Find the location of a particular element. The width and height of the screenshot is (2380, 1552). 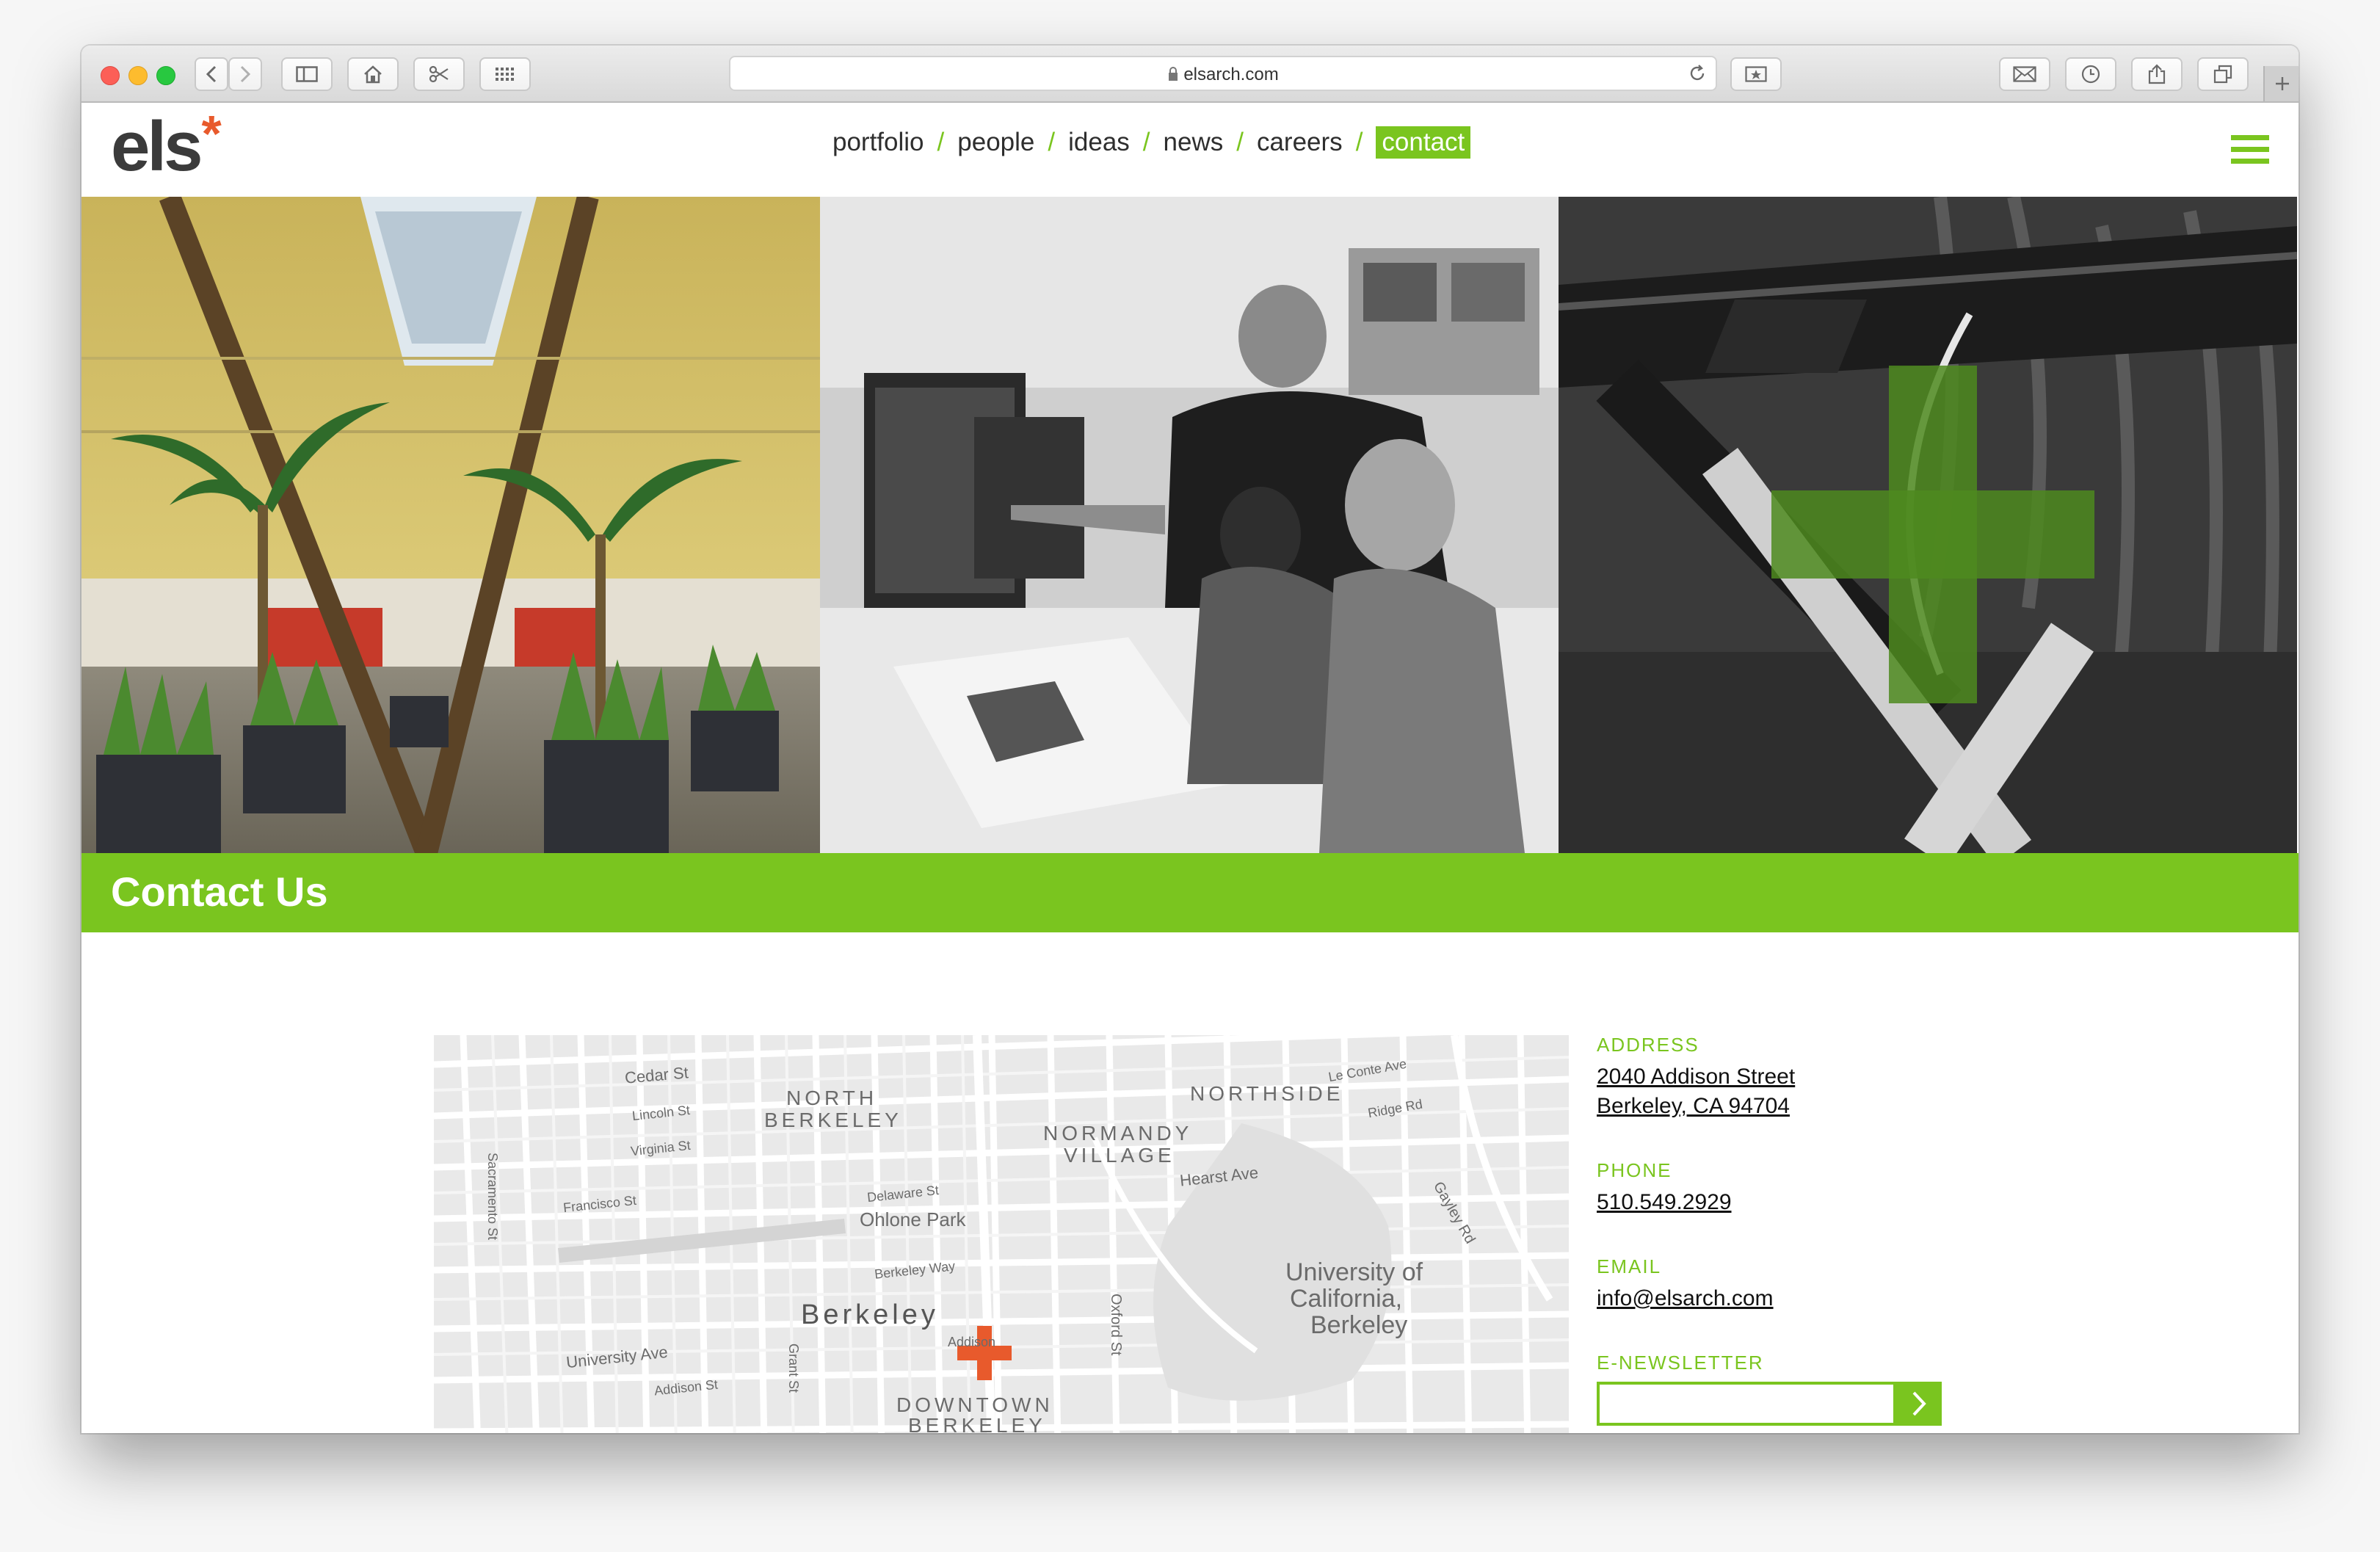

phone-link: 510.549.2929 is located at coordinates (1787, 1202).